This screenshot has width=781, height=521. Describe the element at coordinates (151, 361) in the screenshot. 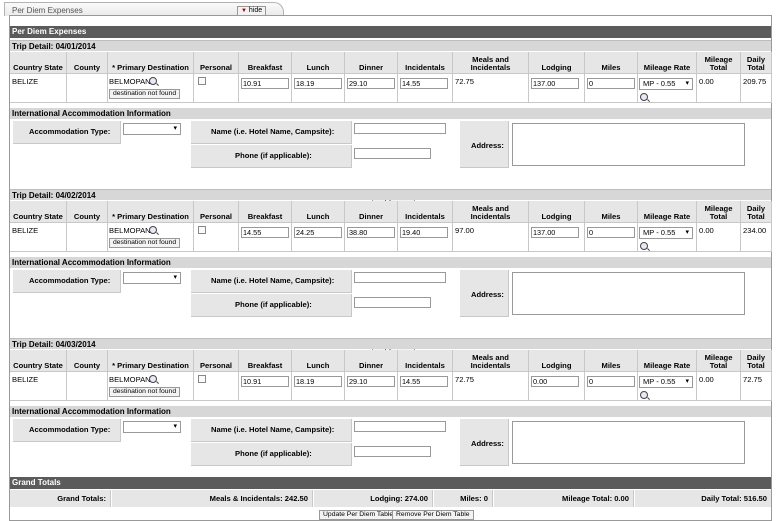

I see `col-primary_destination: * Primary Destination` at that location.